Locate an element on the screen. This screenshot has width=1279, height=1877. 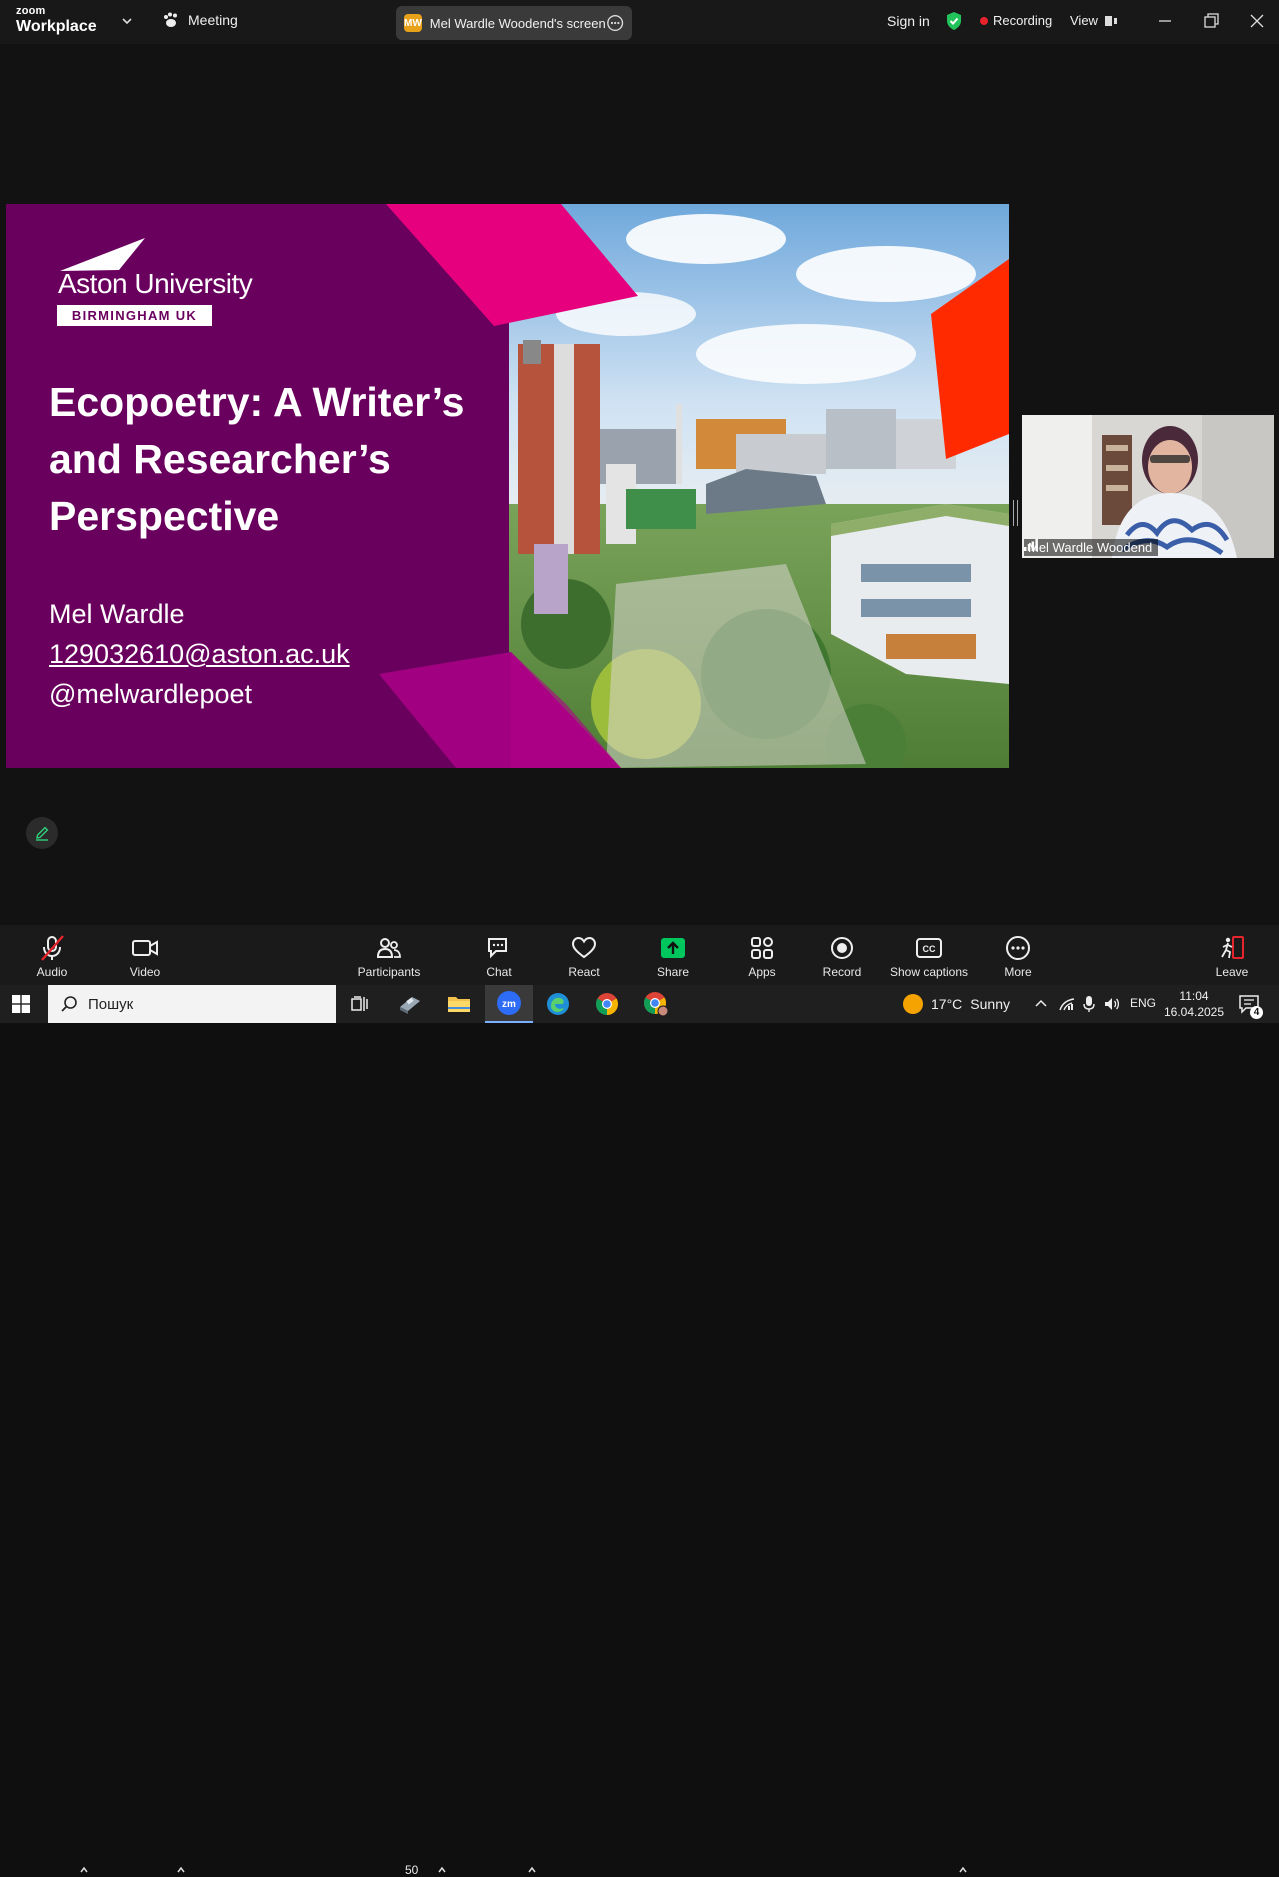
share-label: Share is located at coordinates (673, 972).